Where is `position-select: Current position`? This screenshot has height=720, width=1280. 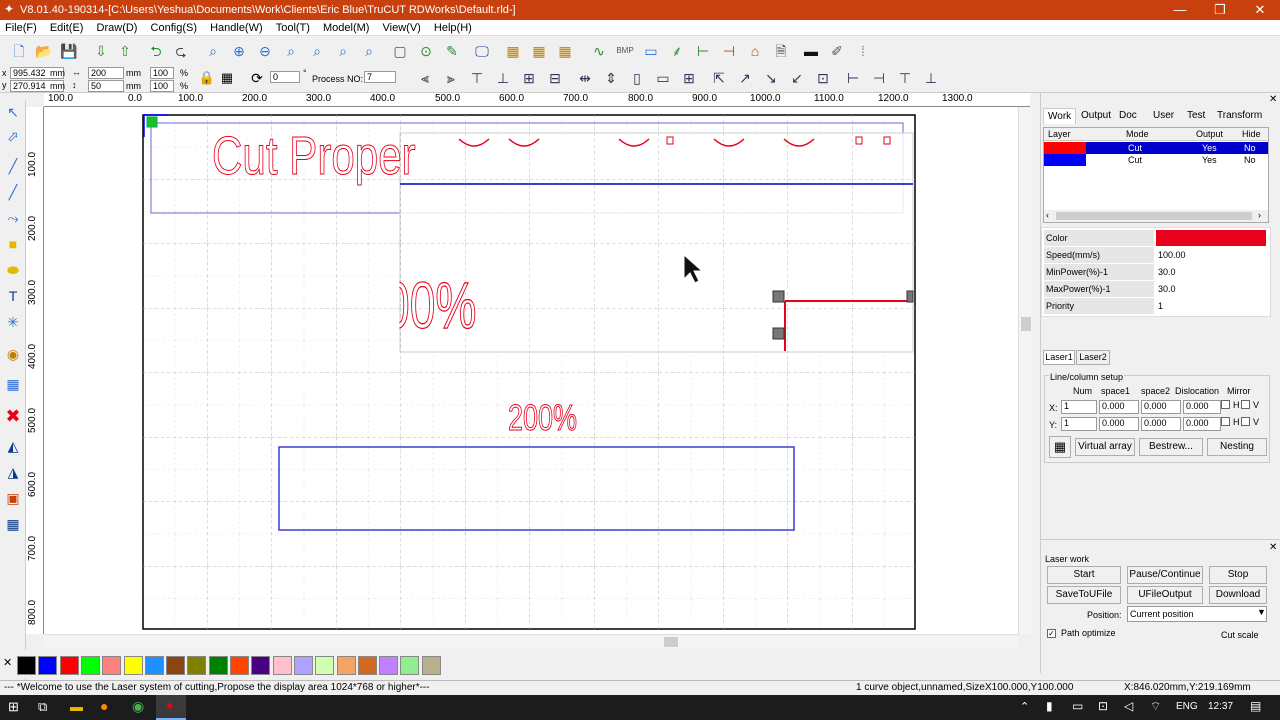 position-select: Current position is located at coordinates (1197, 614).